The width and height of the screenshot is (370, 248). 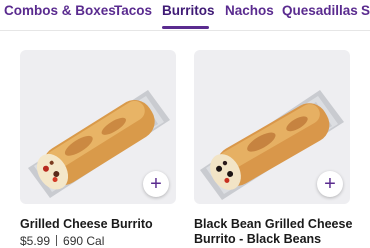 What do you see at coordinates (133, 10) in the screenshot?
I see `tab-tacos: Tacos` at bounding box center [133, 10].